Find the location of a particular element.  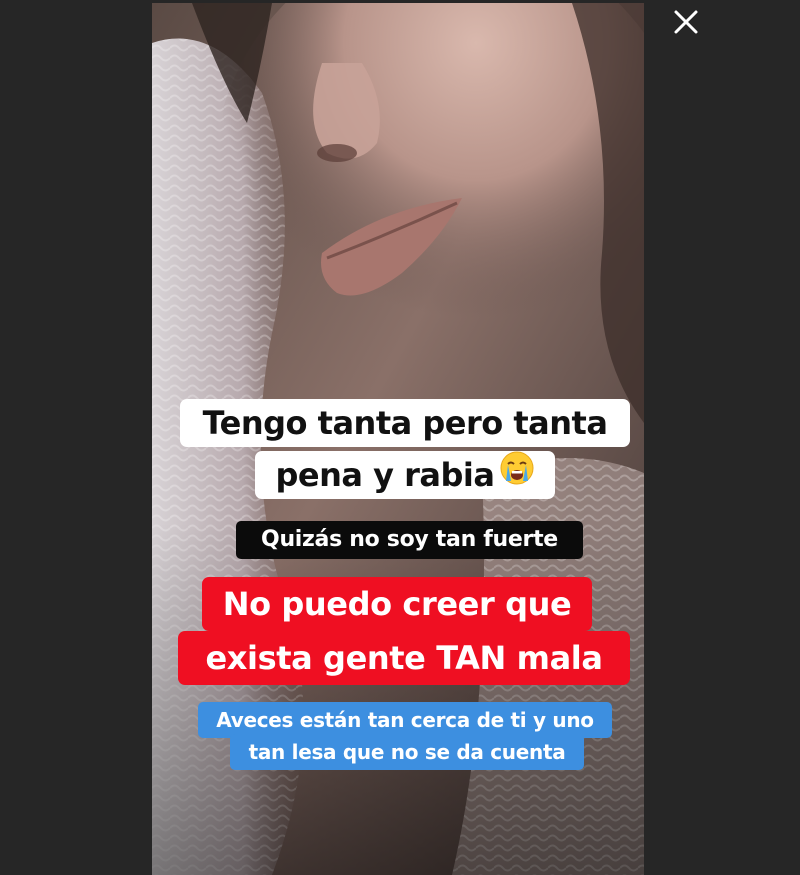

caption-line-5: exista gente TAN mala is located at coordinates (404, 658).